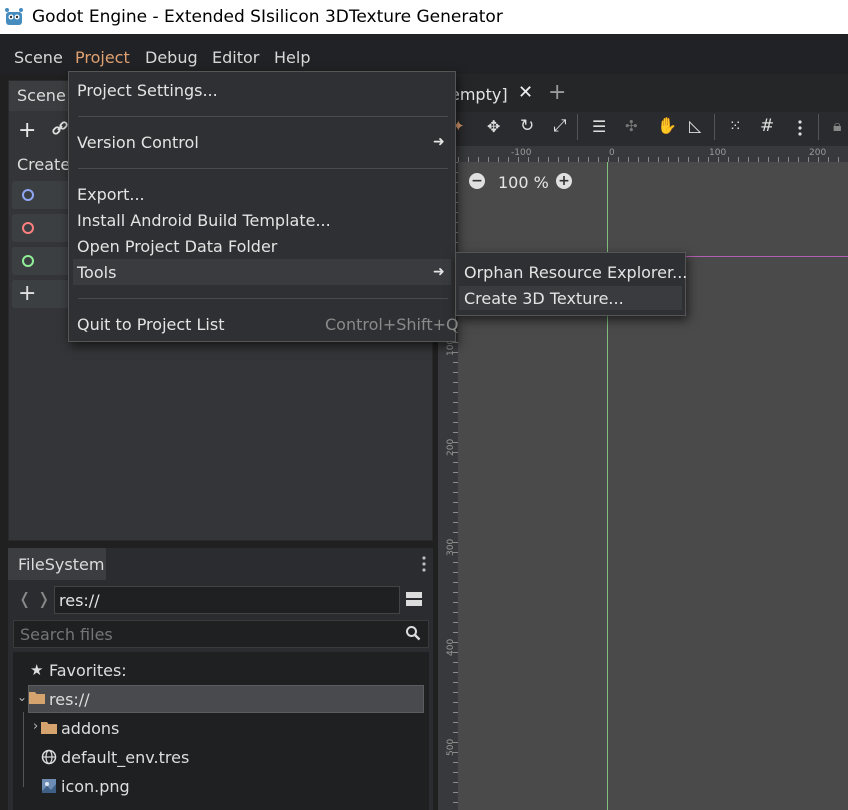  Describe the element at coordinates (414, 599) in the screenshot. I see `split-view-icon` at that location.